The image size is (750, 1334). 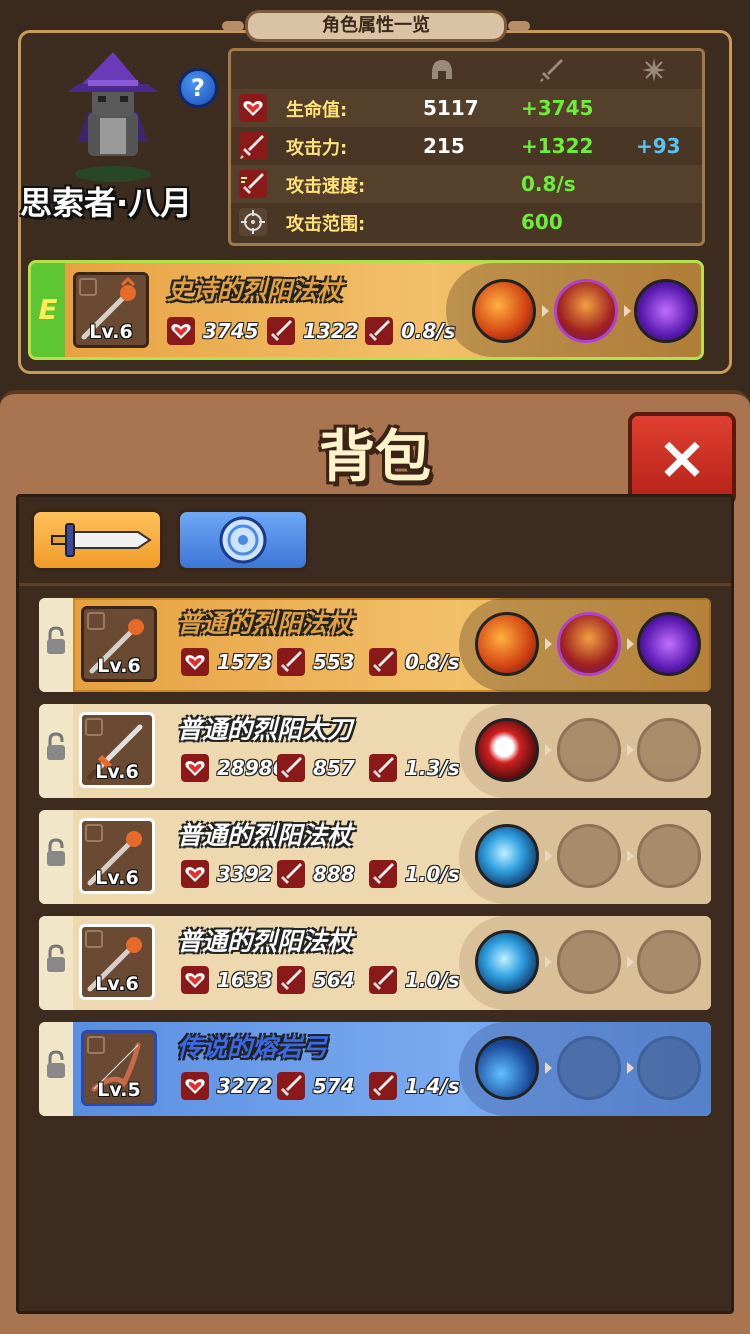 What do you see at coordinates (551, 70) in the screenshot?
I see `sword-column-icon` at bounding box center [551, 70].